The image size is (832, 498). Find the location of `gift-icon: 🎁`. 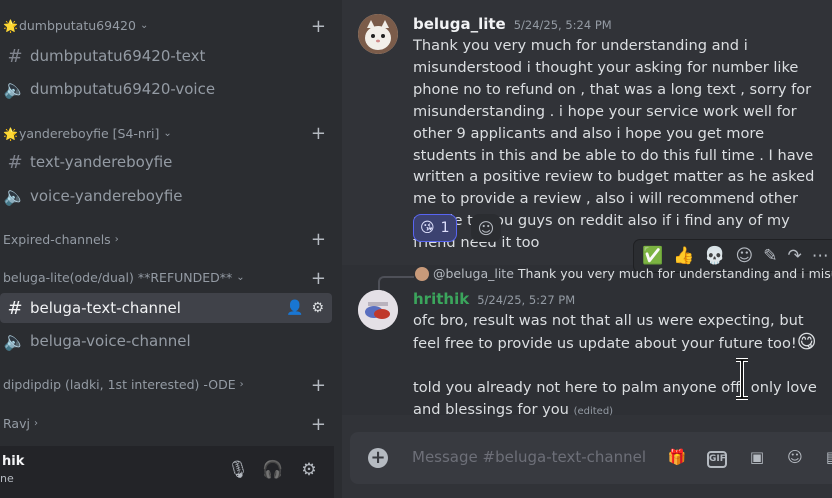

gift-icon: 🎁 is located at coordinates (677, 458).